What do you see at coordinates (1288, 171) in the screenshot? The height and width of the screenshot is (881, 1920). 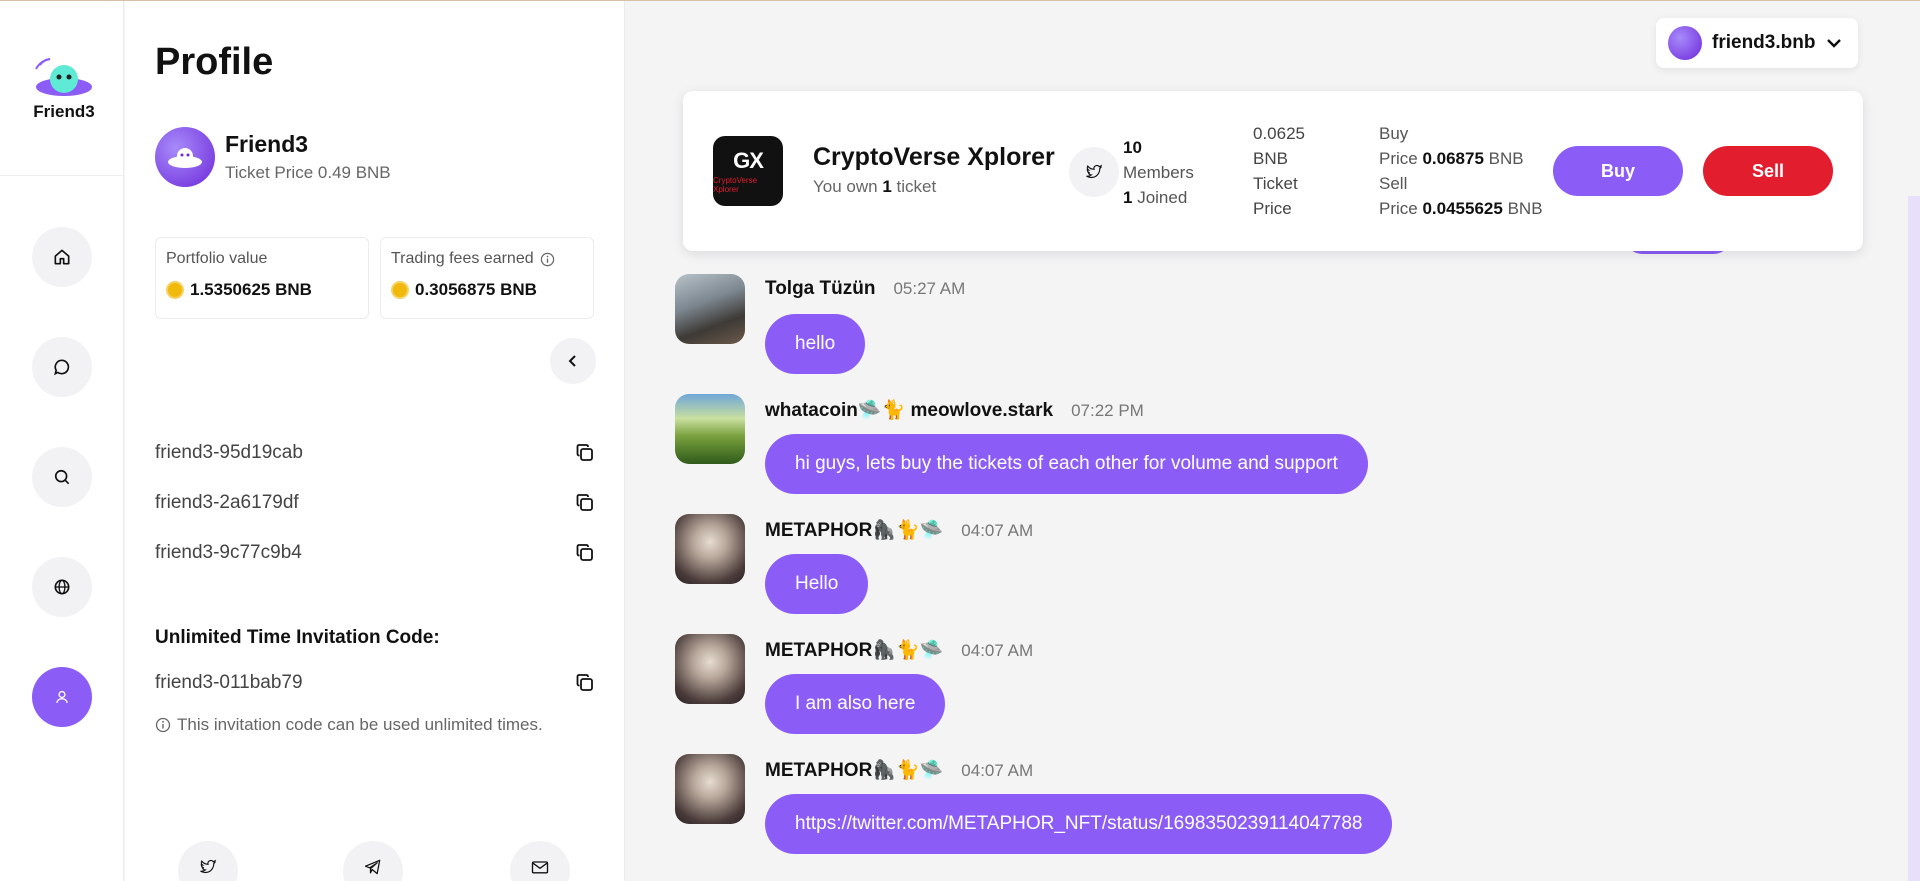 I see `room-ticket-price: 0.0625 BNB Ticket Price` at bounding box center [1288, 171].